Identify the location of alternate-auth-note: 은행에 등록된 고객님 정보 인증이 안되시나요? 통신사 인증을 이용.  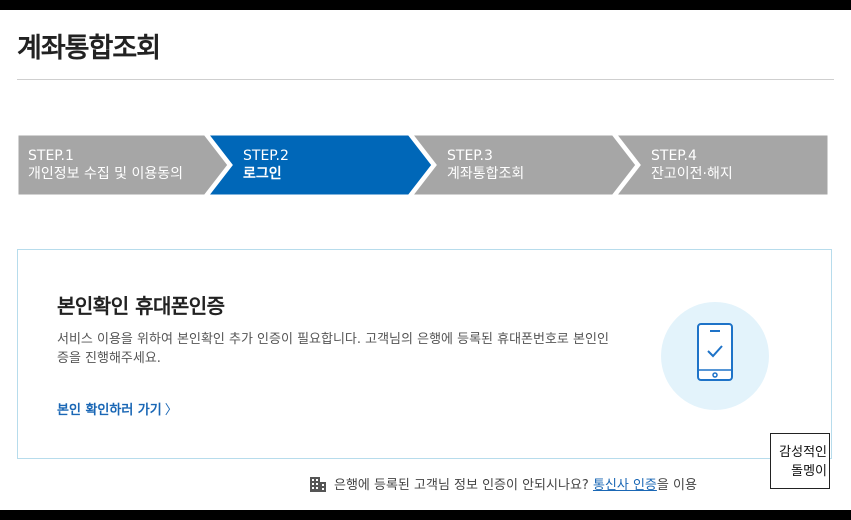
(503, 483).